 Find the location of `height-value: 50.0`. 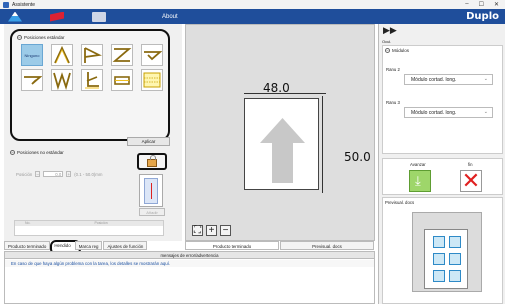

height-value: 50.0 is located at coordinates (357, 157).